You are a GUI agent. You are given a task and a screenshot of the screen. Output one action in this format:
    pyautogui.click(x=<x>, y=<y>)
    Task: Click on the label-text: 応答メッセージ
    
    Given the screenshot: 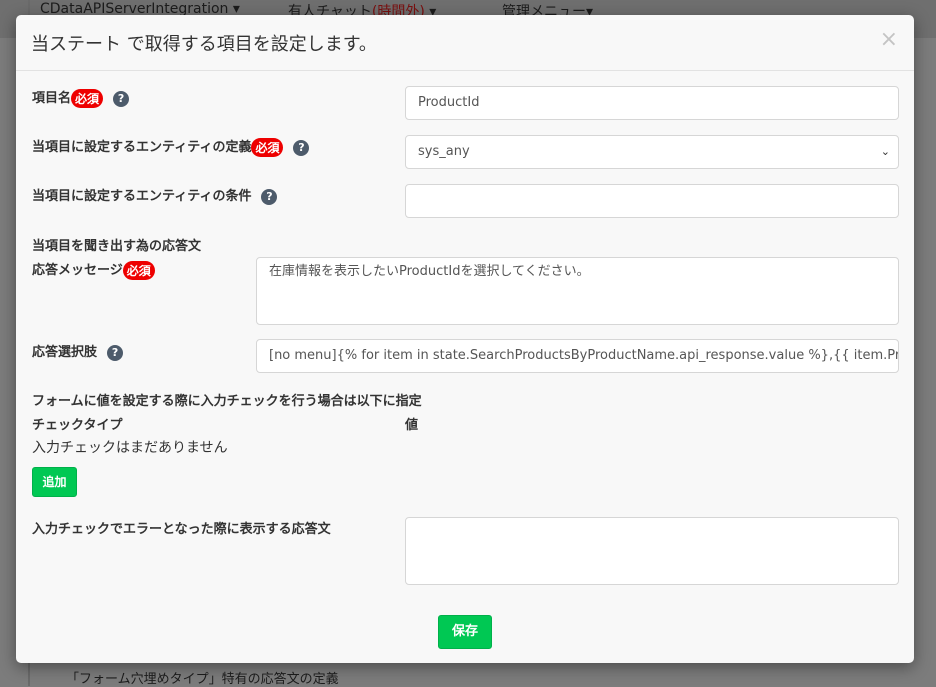 What is the action you would take?
    pyautogui.click(x=77, y=270)
    